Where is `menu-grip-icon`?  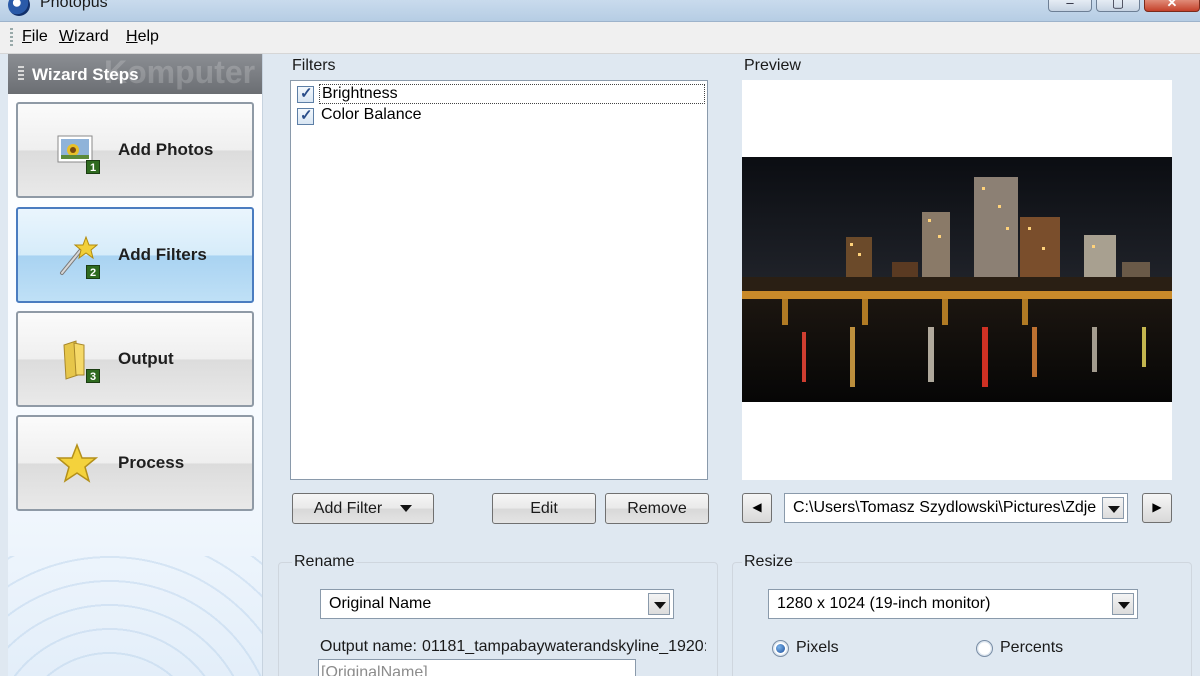
menu-grip-icon is located at coordinates (11, 38).